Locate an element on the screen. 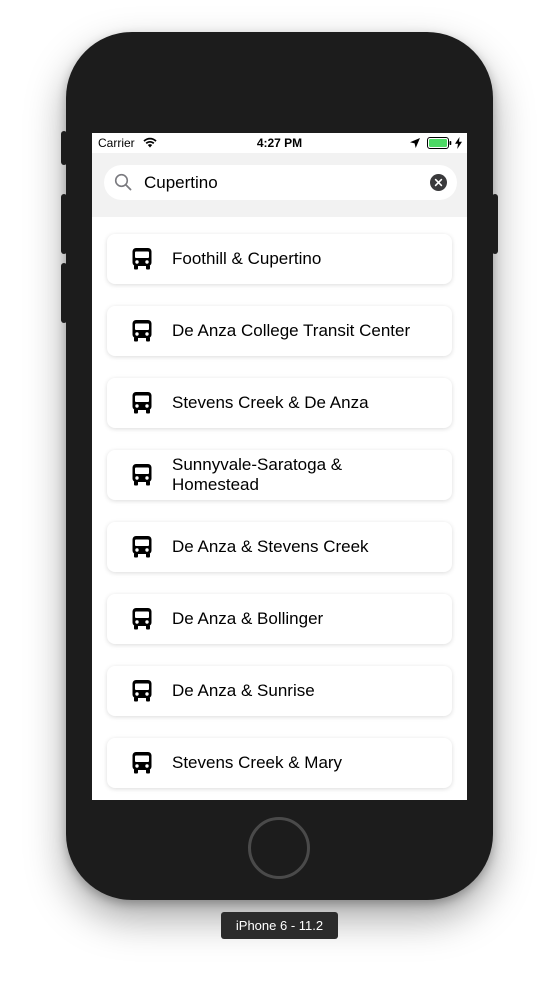 This screenshot has width=559, height=981. status-bar: Carrier 4:27 PM is located at coordinates (279, 143).